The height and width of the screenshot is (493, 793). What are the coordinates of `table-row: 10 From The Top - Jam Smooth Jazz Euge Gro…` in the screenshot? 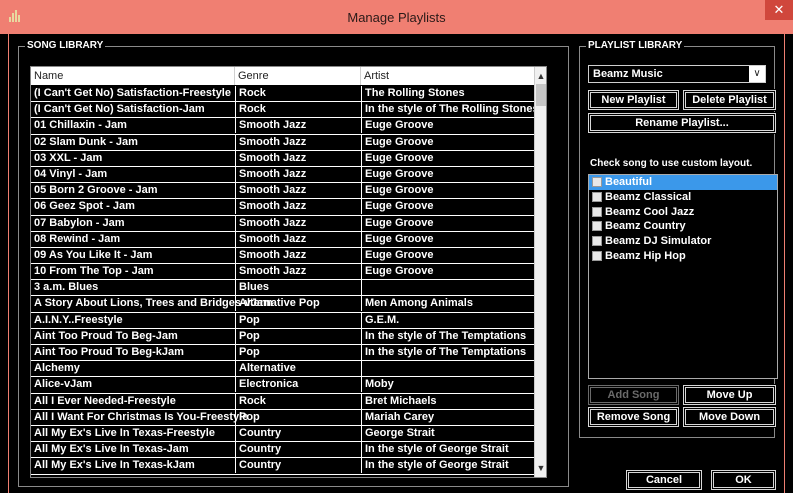 It's located at (283, 272).